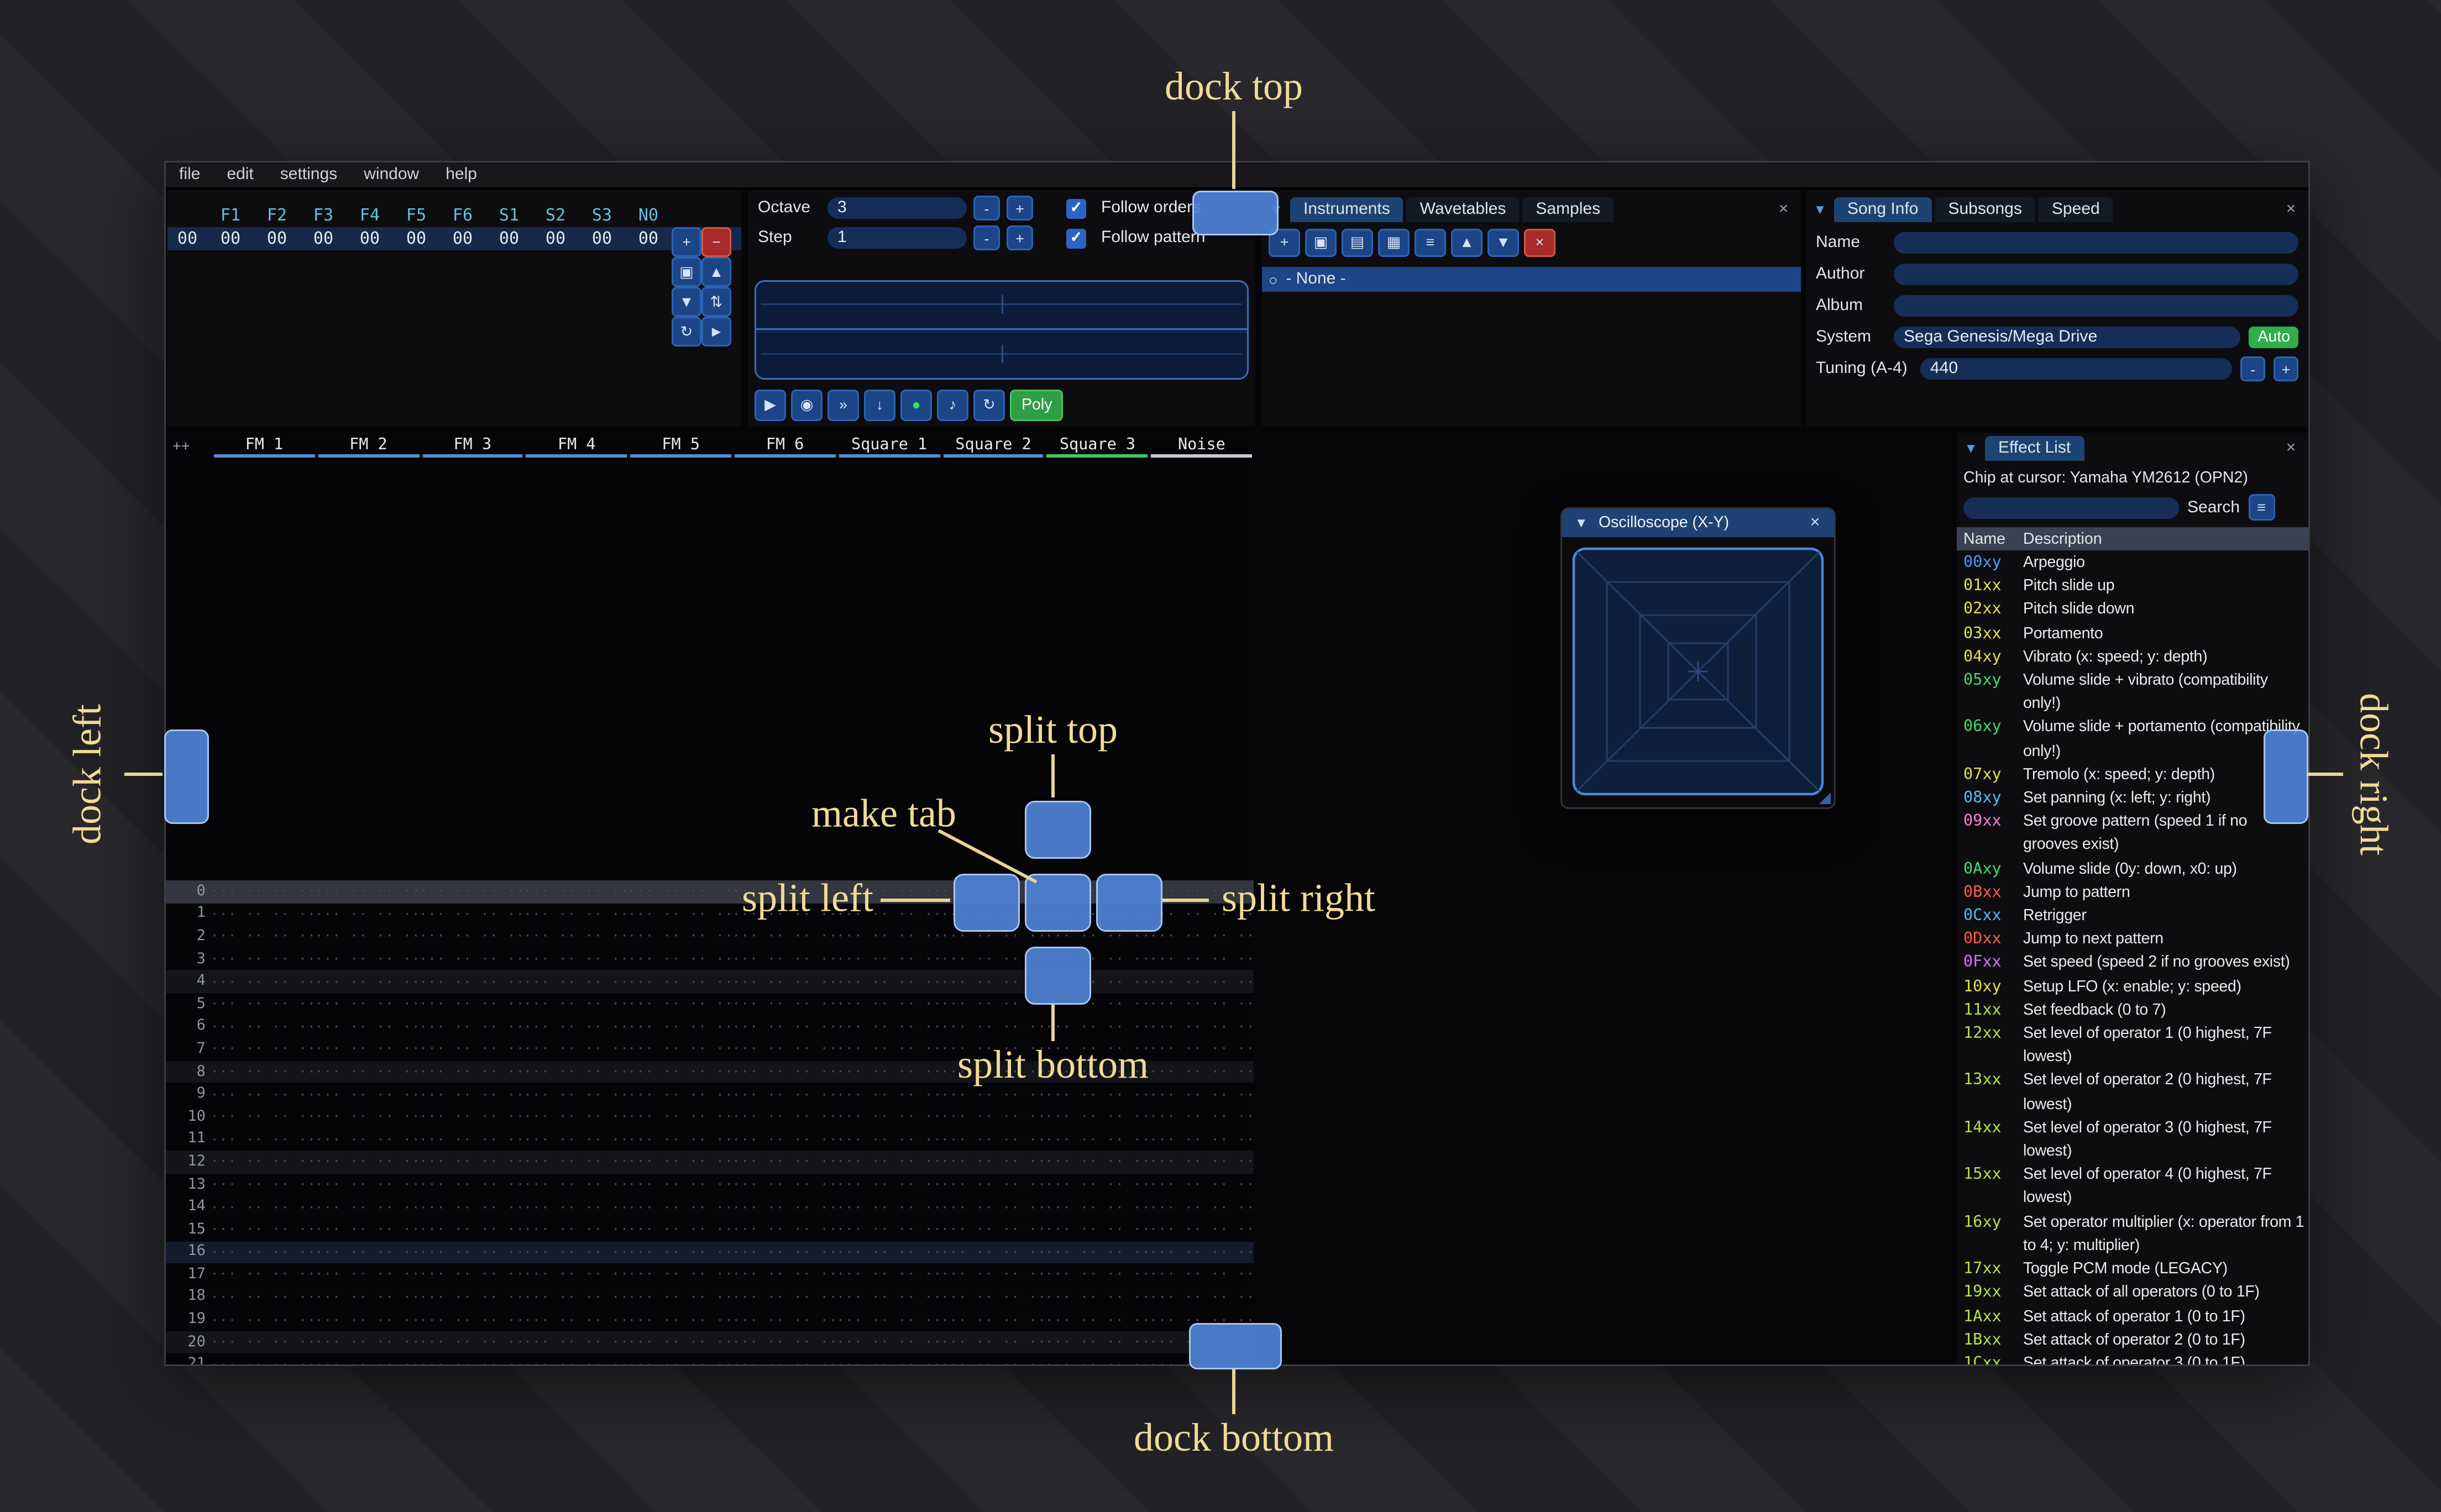 The height and width of the screenshot is (1512, 2441). Describe the element at coordinates (1020, 238) in the screenshot. I see `step-increase-button: +` at that location.